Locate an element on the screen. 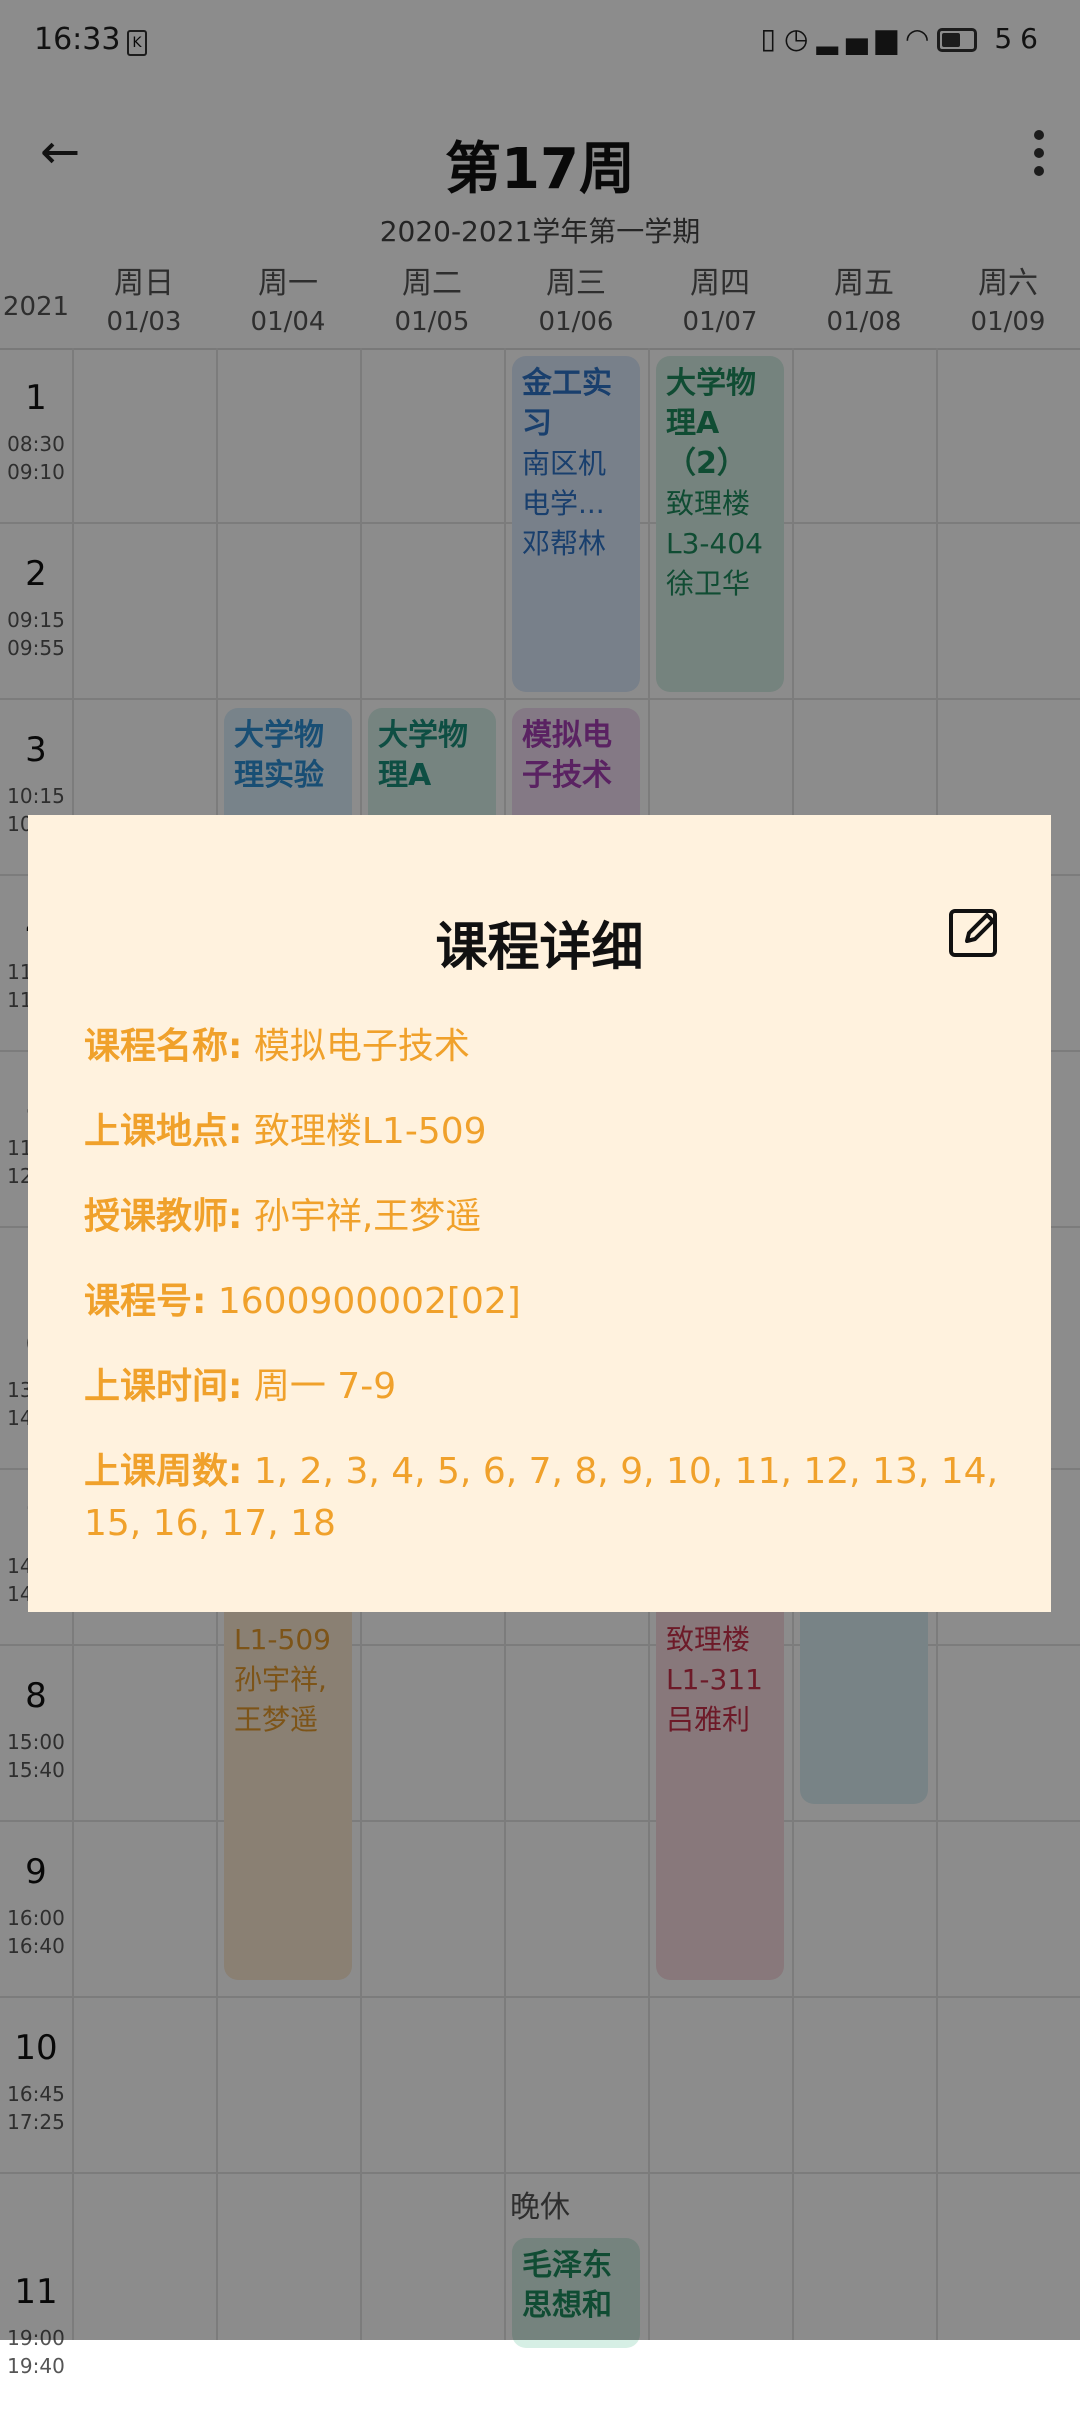 The image size is (1080, 2416). edit-icon is located at coordinates (974, 932).